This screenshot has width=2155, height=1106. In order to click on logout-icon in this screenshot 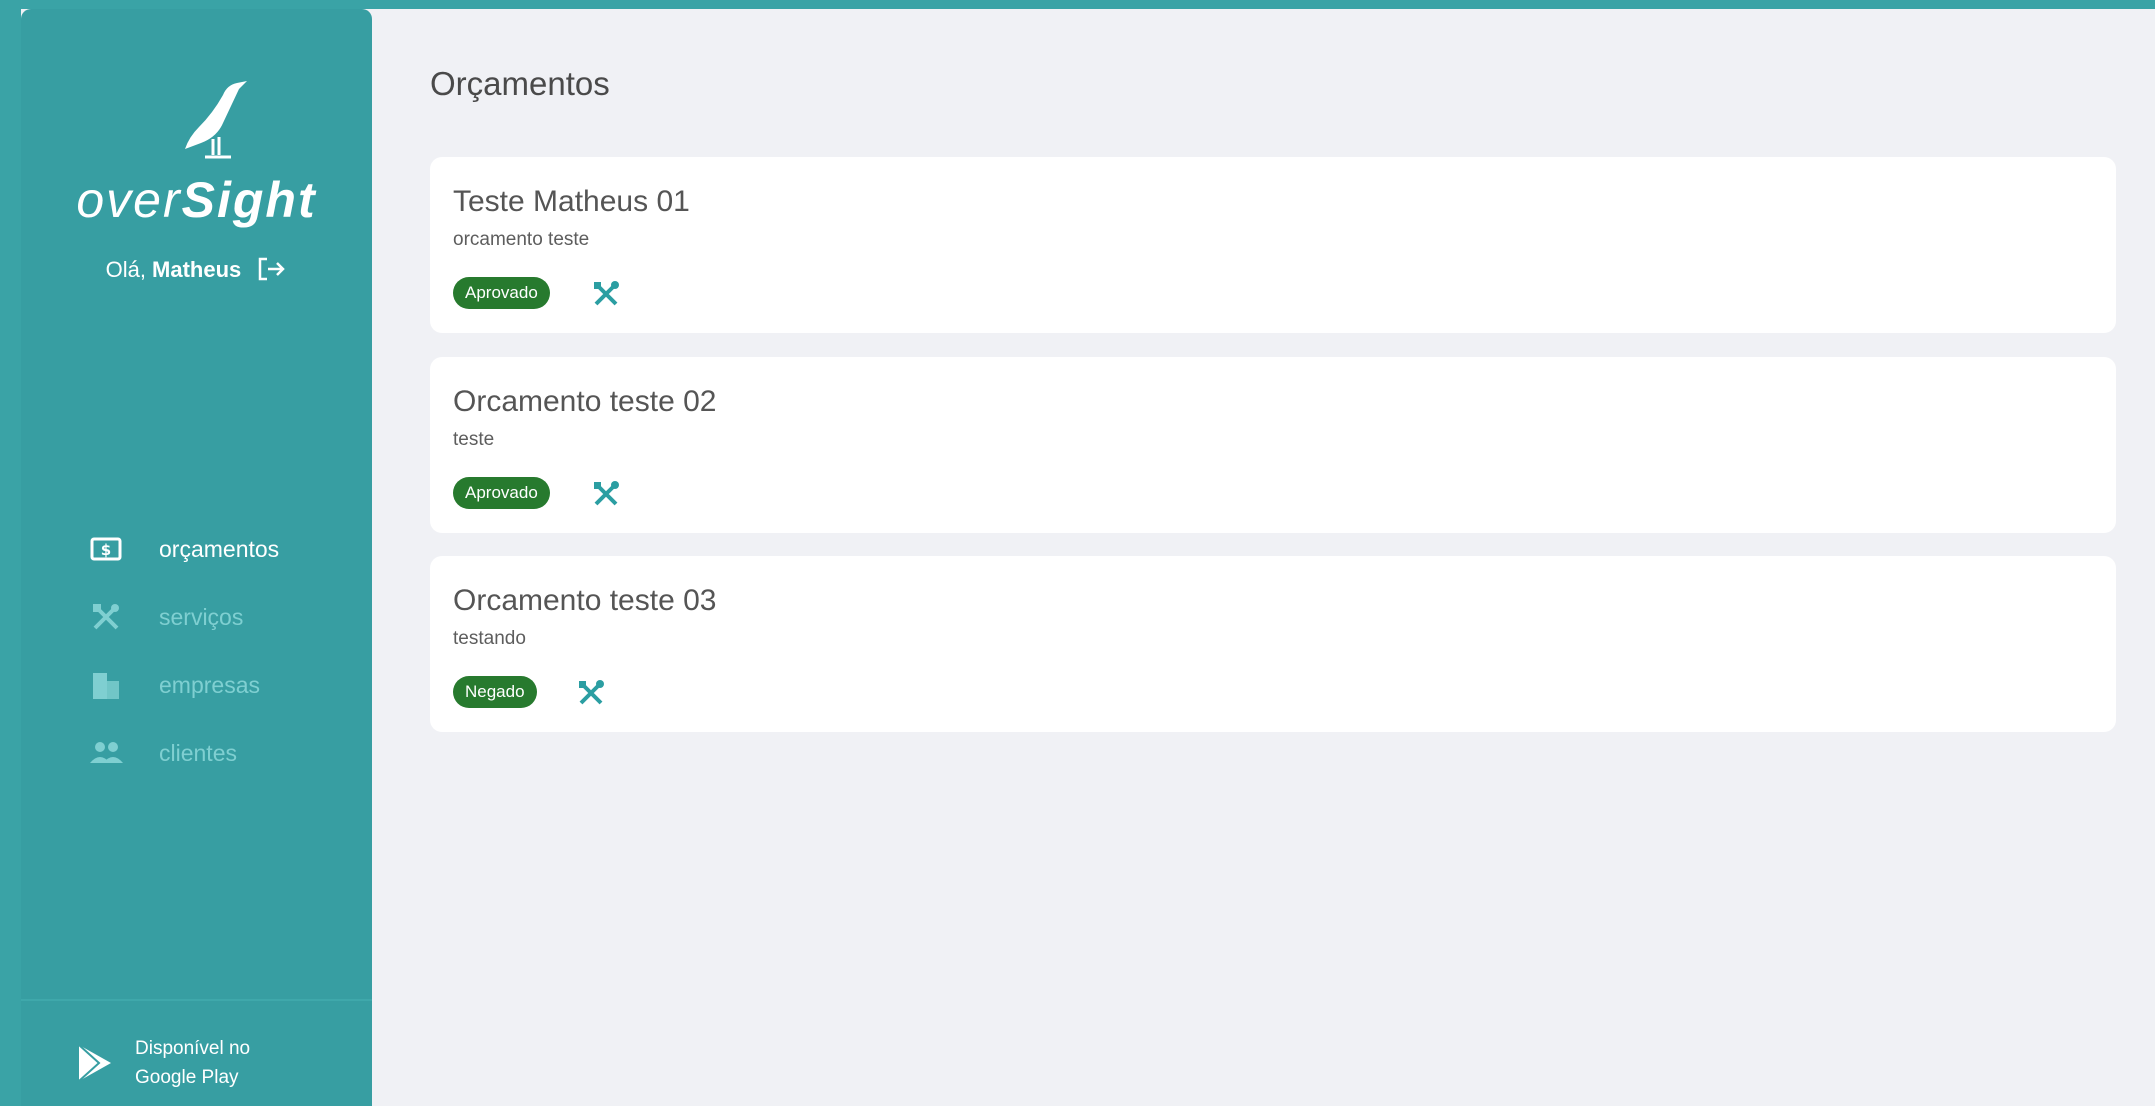, I will do `click(272, 269)`.